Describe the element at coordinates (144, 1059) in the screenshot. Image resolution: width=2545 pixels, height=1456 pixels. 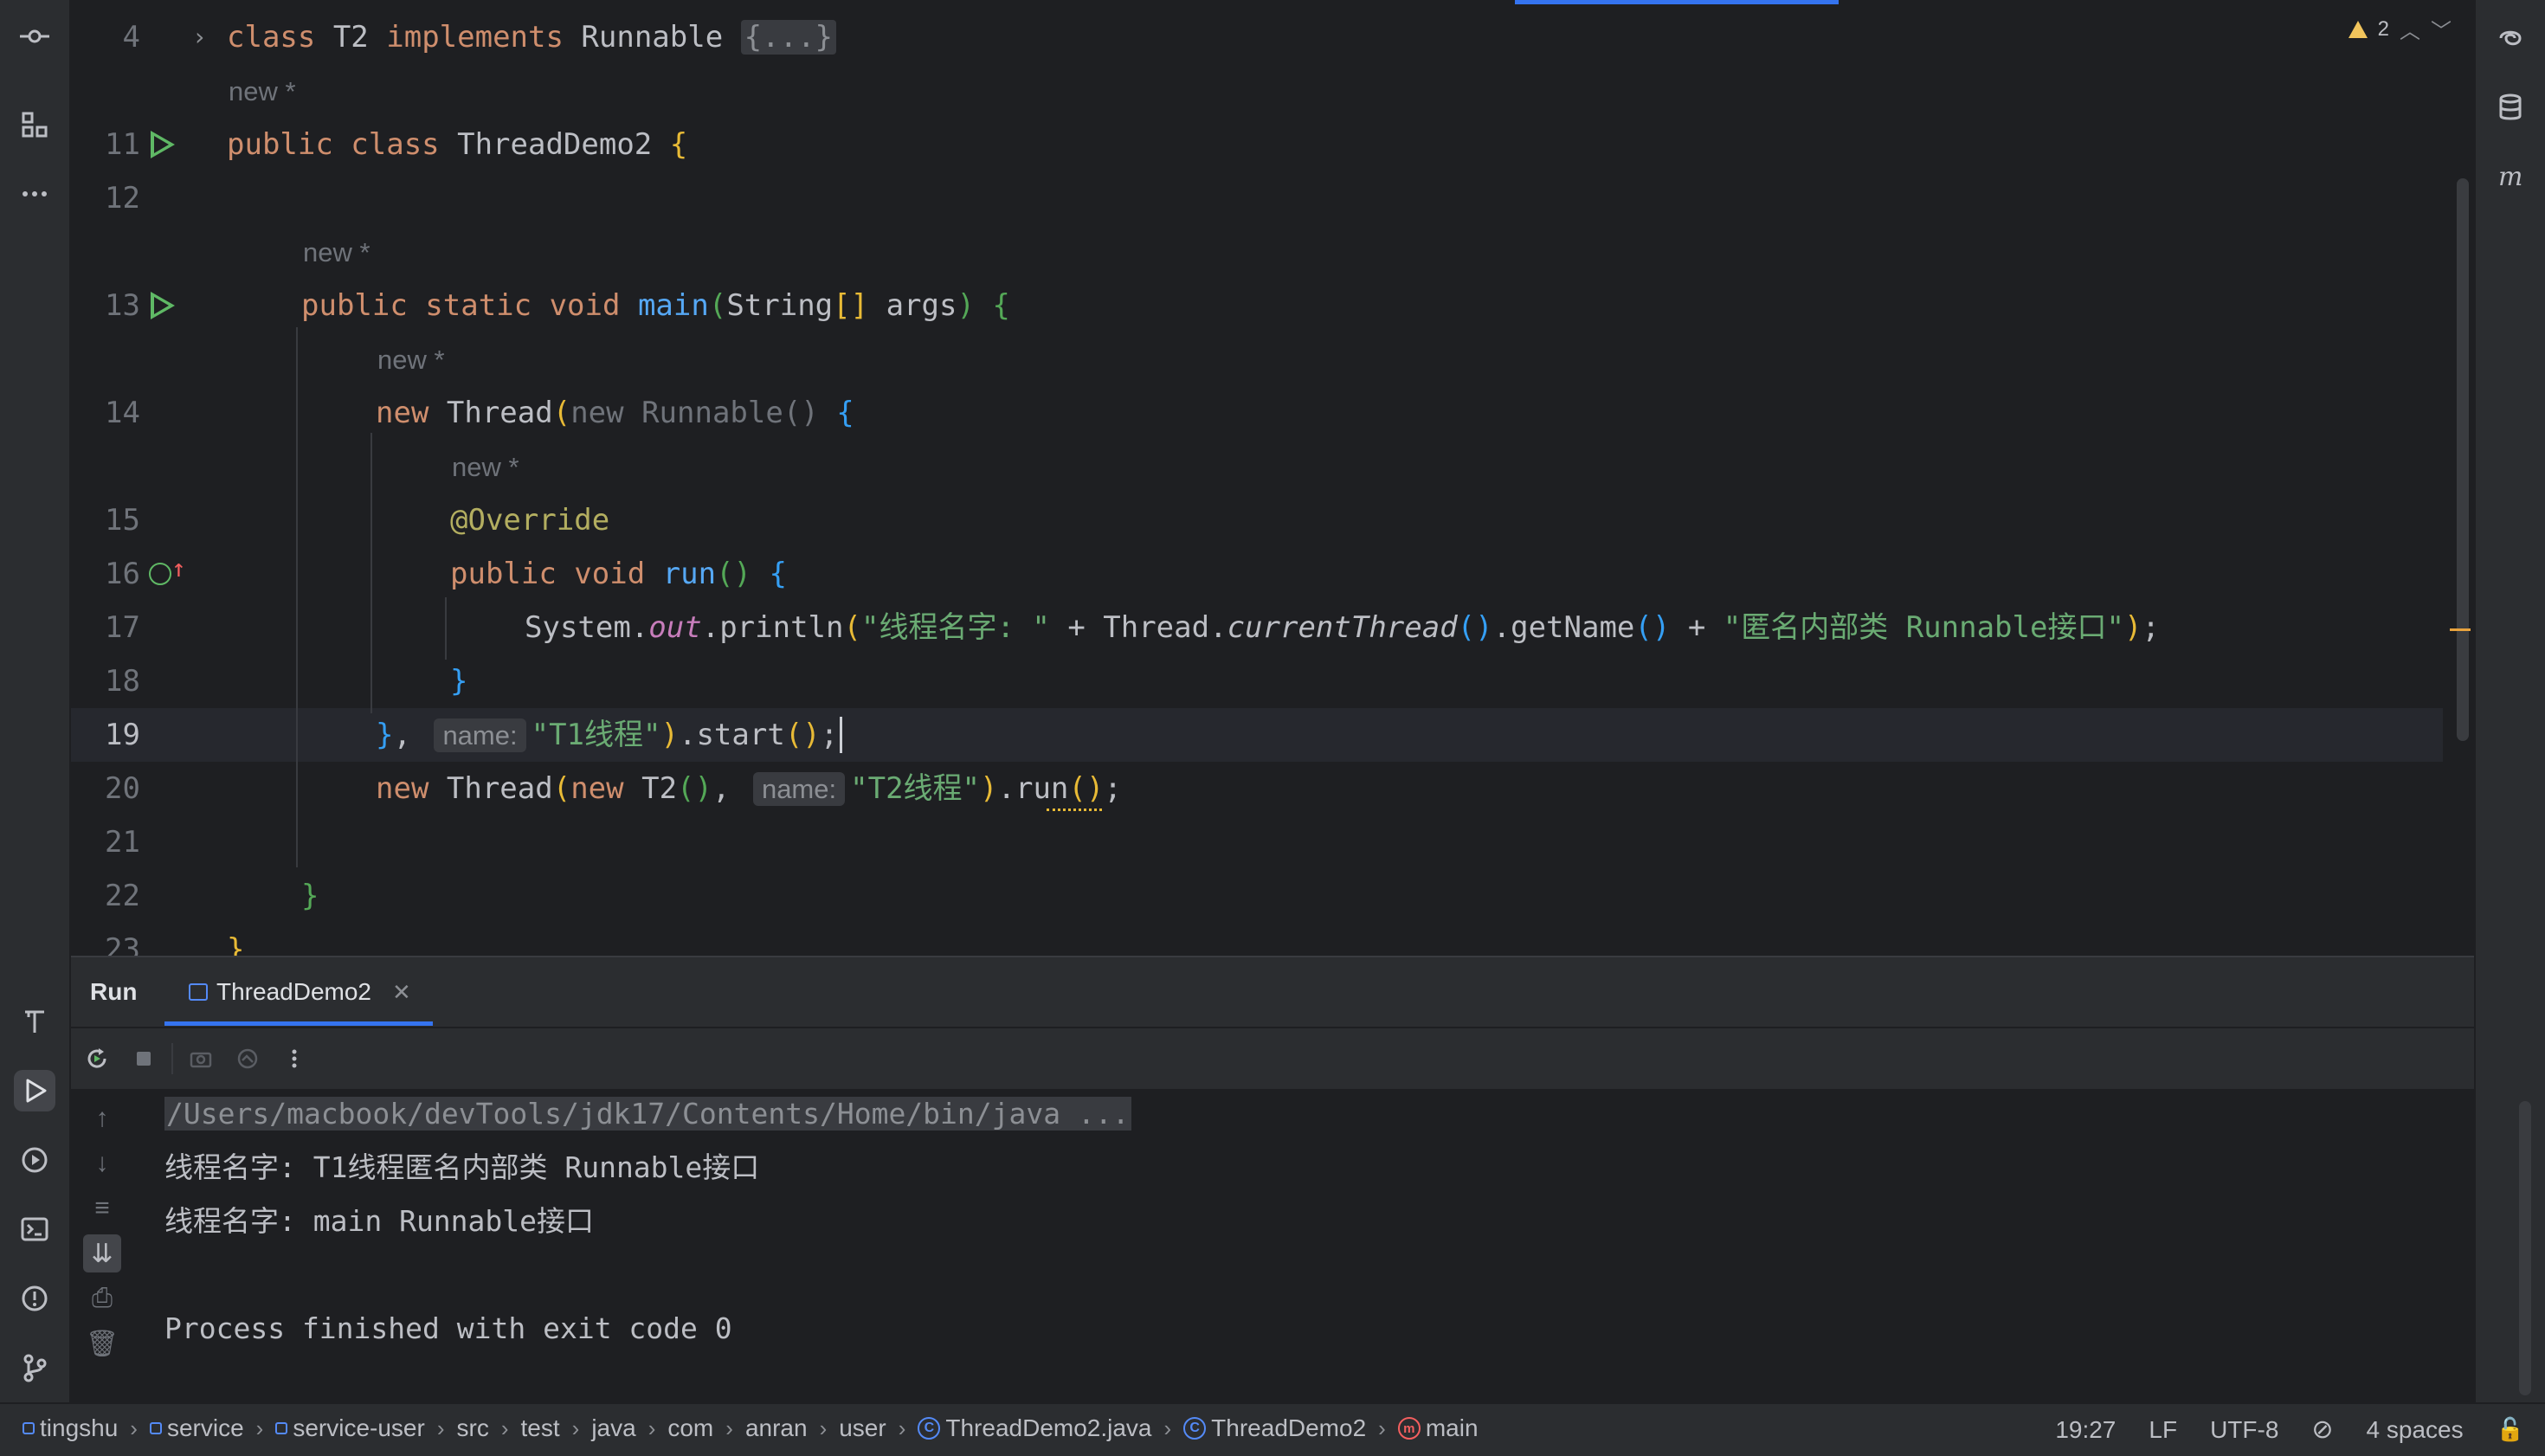
I see `stop-icon` at that location.